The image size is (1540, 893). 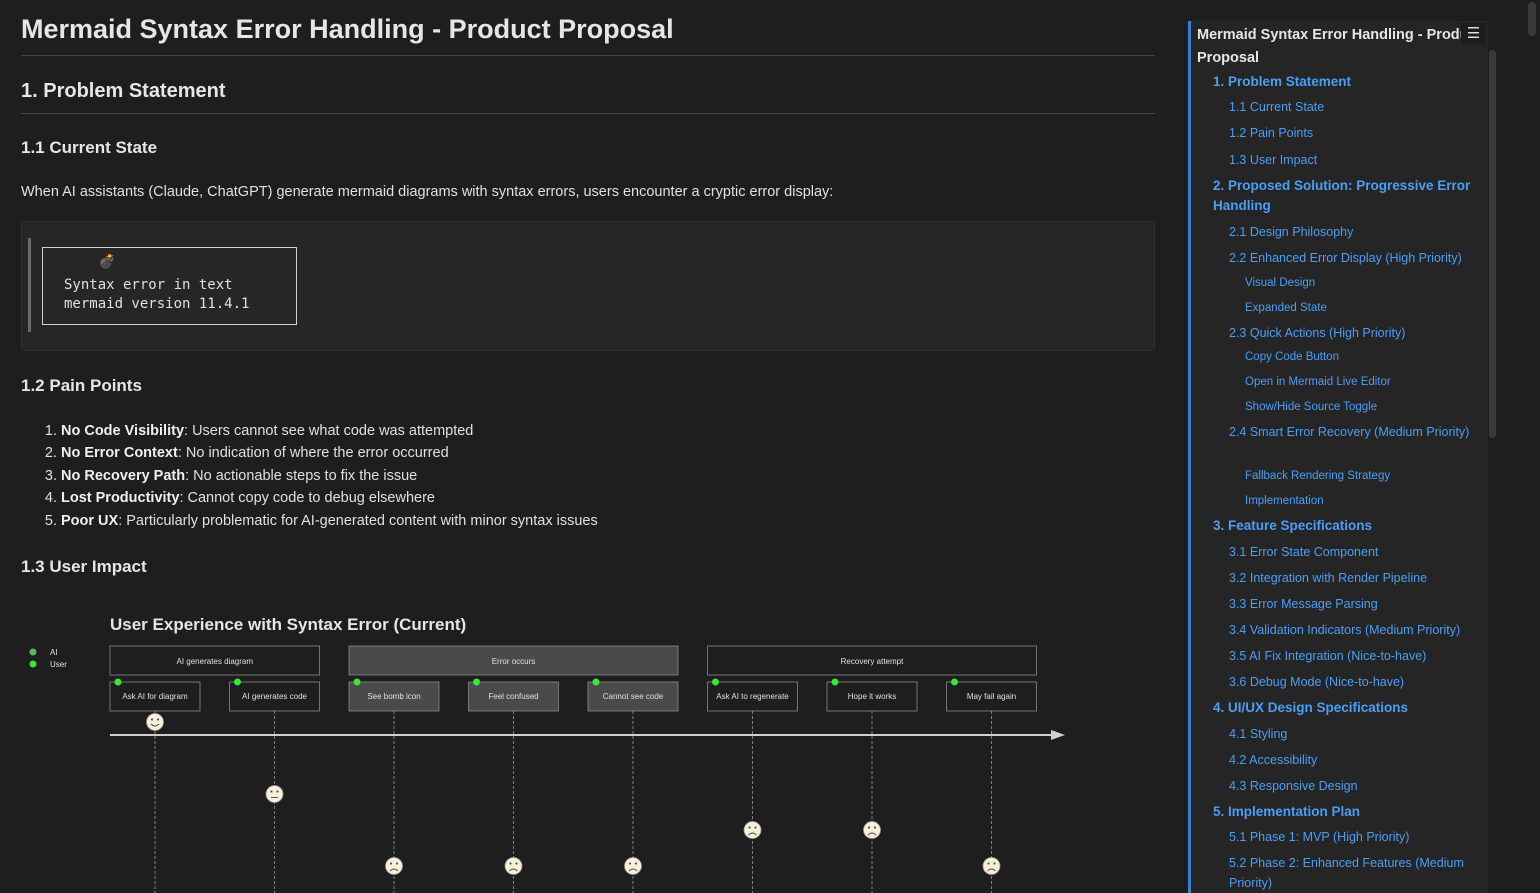 What do you see at coordinates (1354, 786) in the screenshot?
I see `toc-link: 4.3 Responsive Design` at bounding box center [1354, 786].